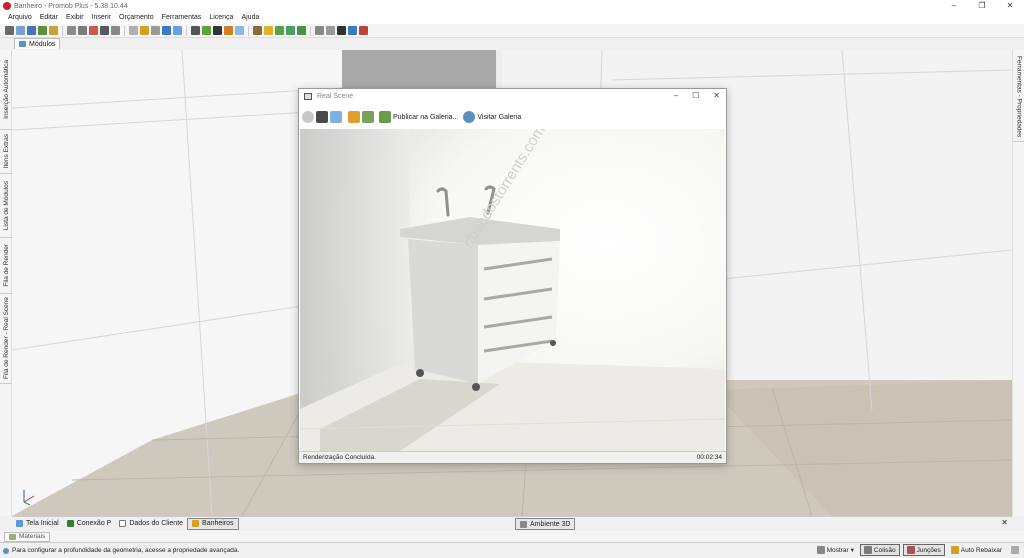 This screenshot has height=558, width=1024. I want to click on real-scene-maximize-button: ☐, so click(695, 95).